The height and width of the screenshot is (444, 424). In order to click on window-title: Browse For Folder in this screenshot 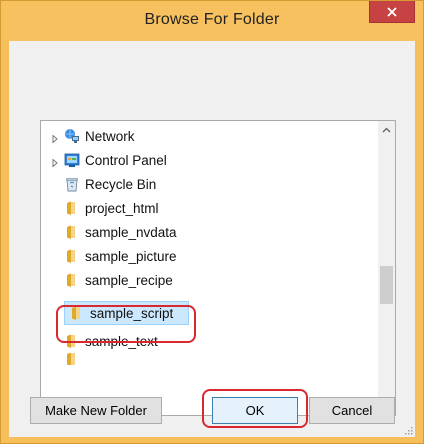, I will do `click(212, 19)`.